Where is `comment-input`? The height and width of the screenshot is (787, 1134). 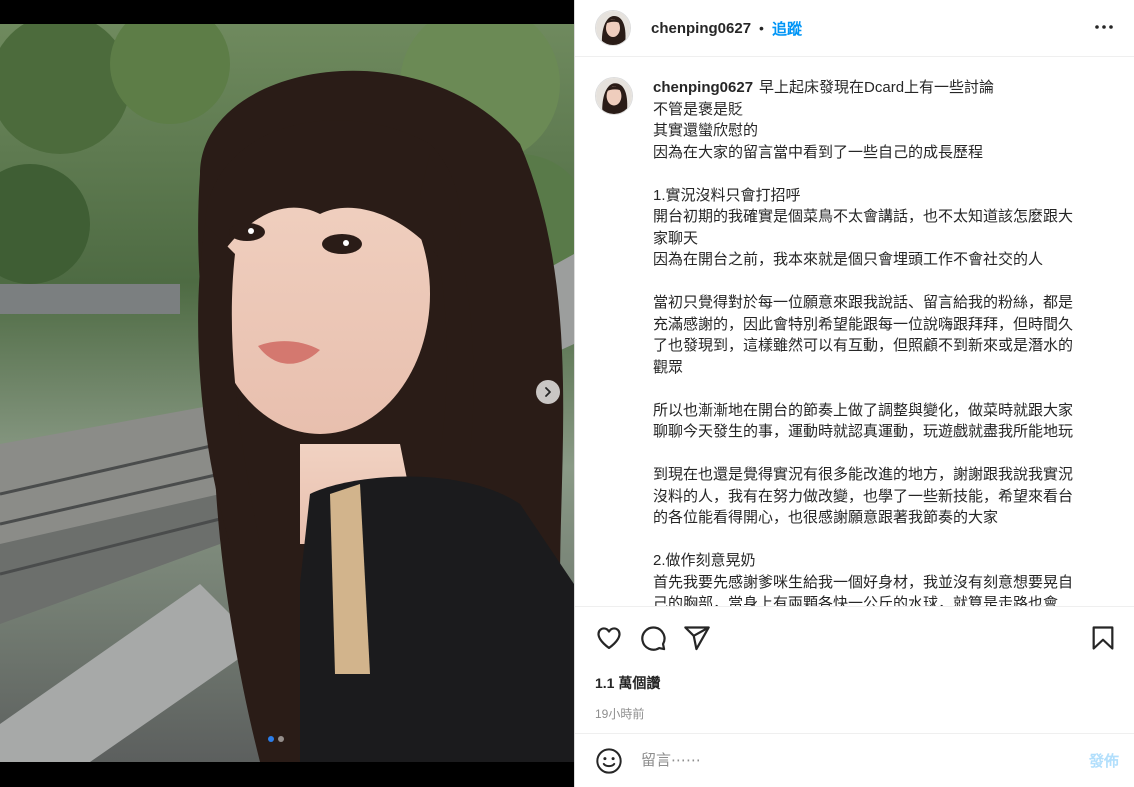 comment-input is located at coordinates (864, 760).